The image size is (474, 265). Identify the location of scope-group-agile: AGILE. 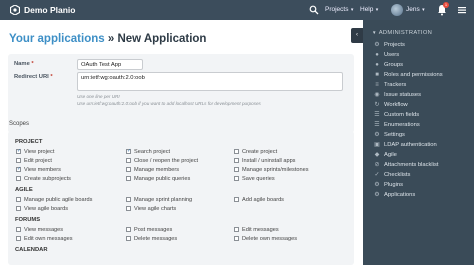
(24, 190).